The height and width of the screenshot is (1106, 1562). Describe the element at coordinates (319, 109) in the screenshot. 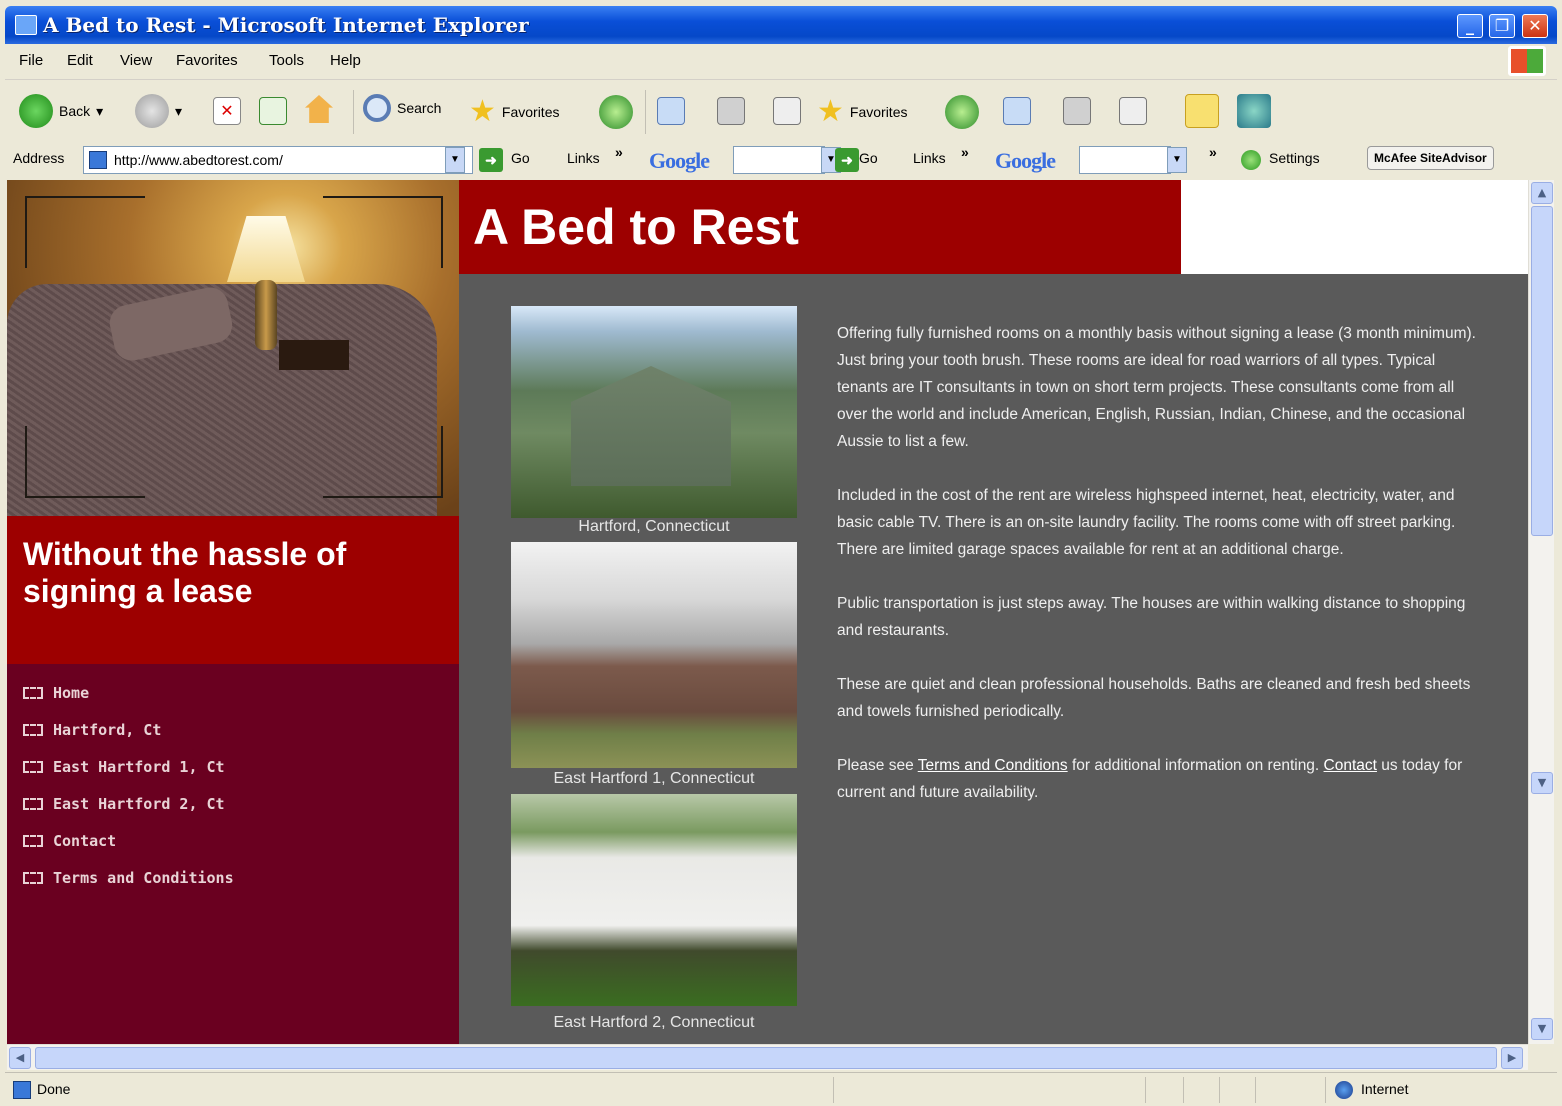

I see `home-icon` at that location.